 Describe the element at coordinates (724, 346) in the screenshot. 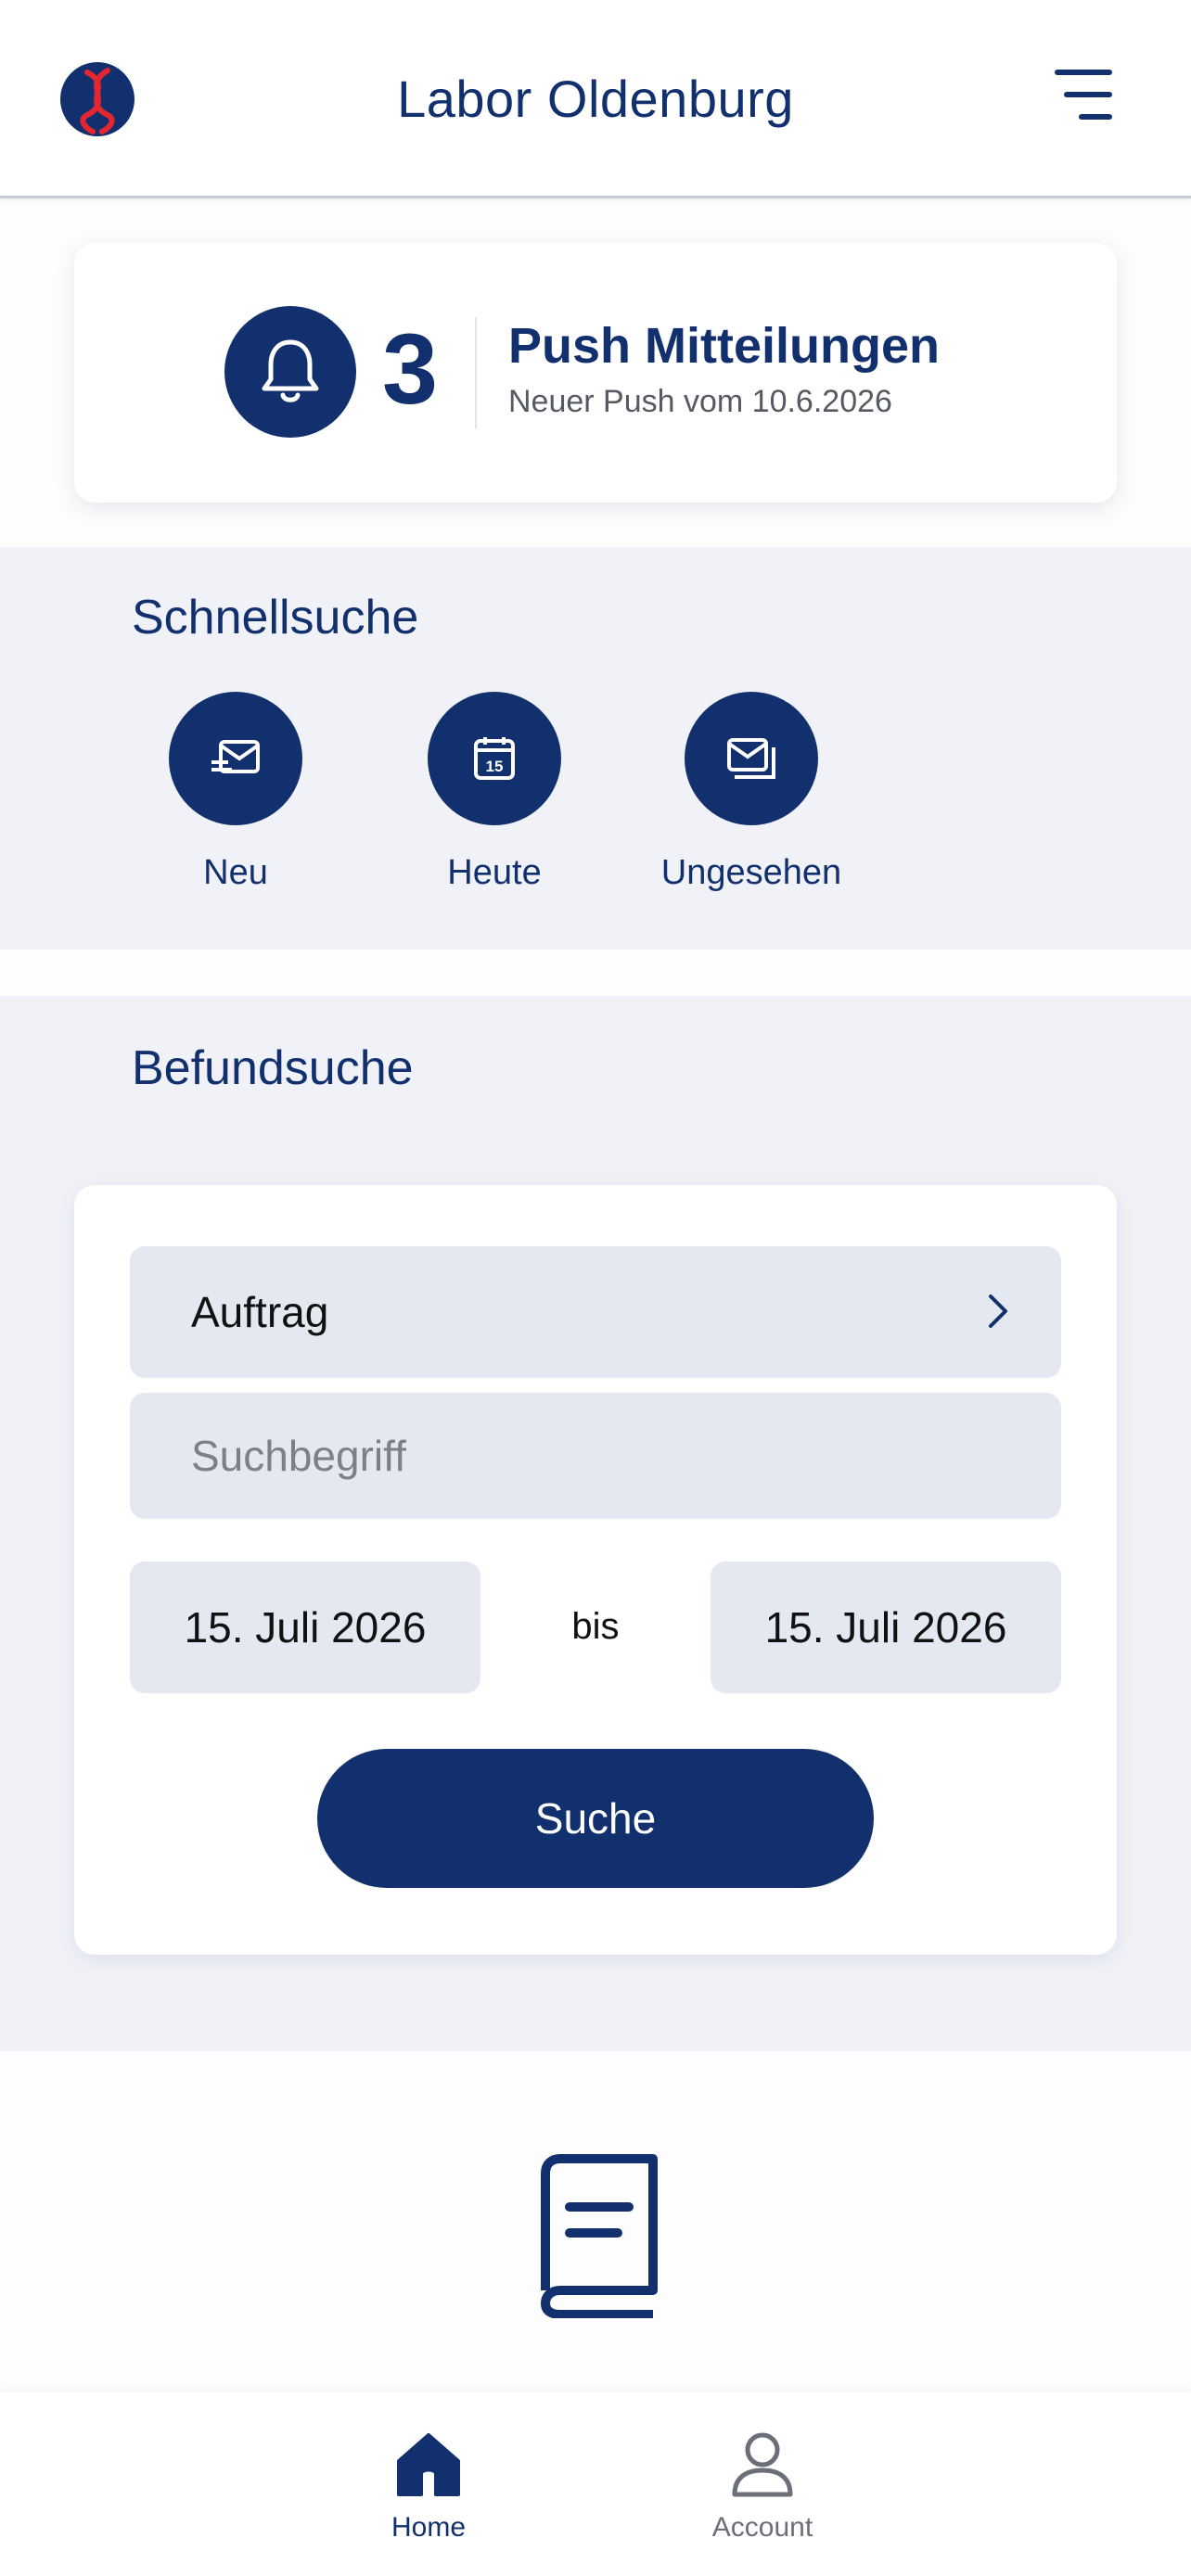

I see `push-title: Push Mitteilungen` at that location.